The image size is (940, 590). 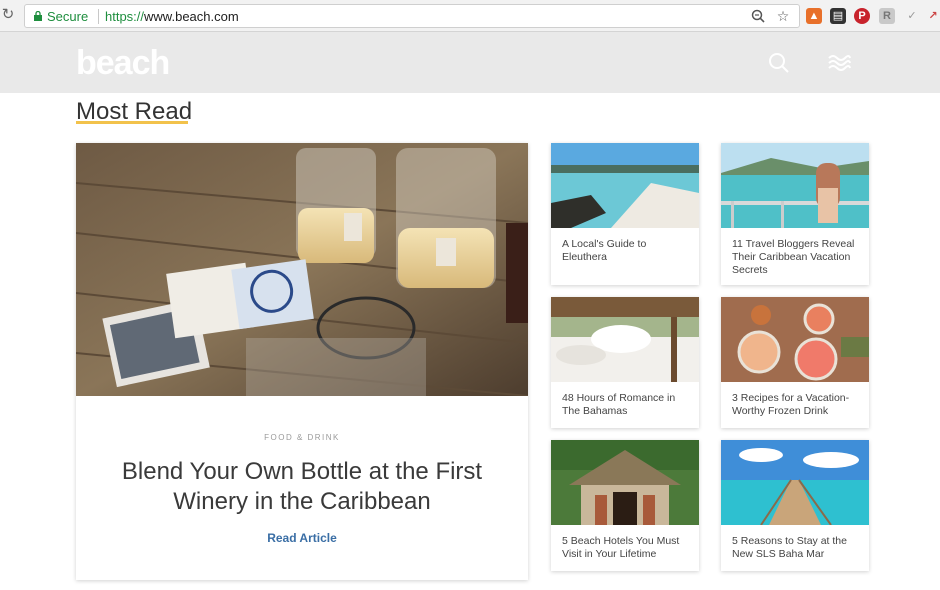 I want to click on address-bar: Secure https://www.beach.com ☆, so click(x=412, y=16).